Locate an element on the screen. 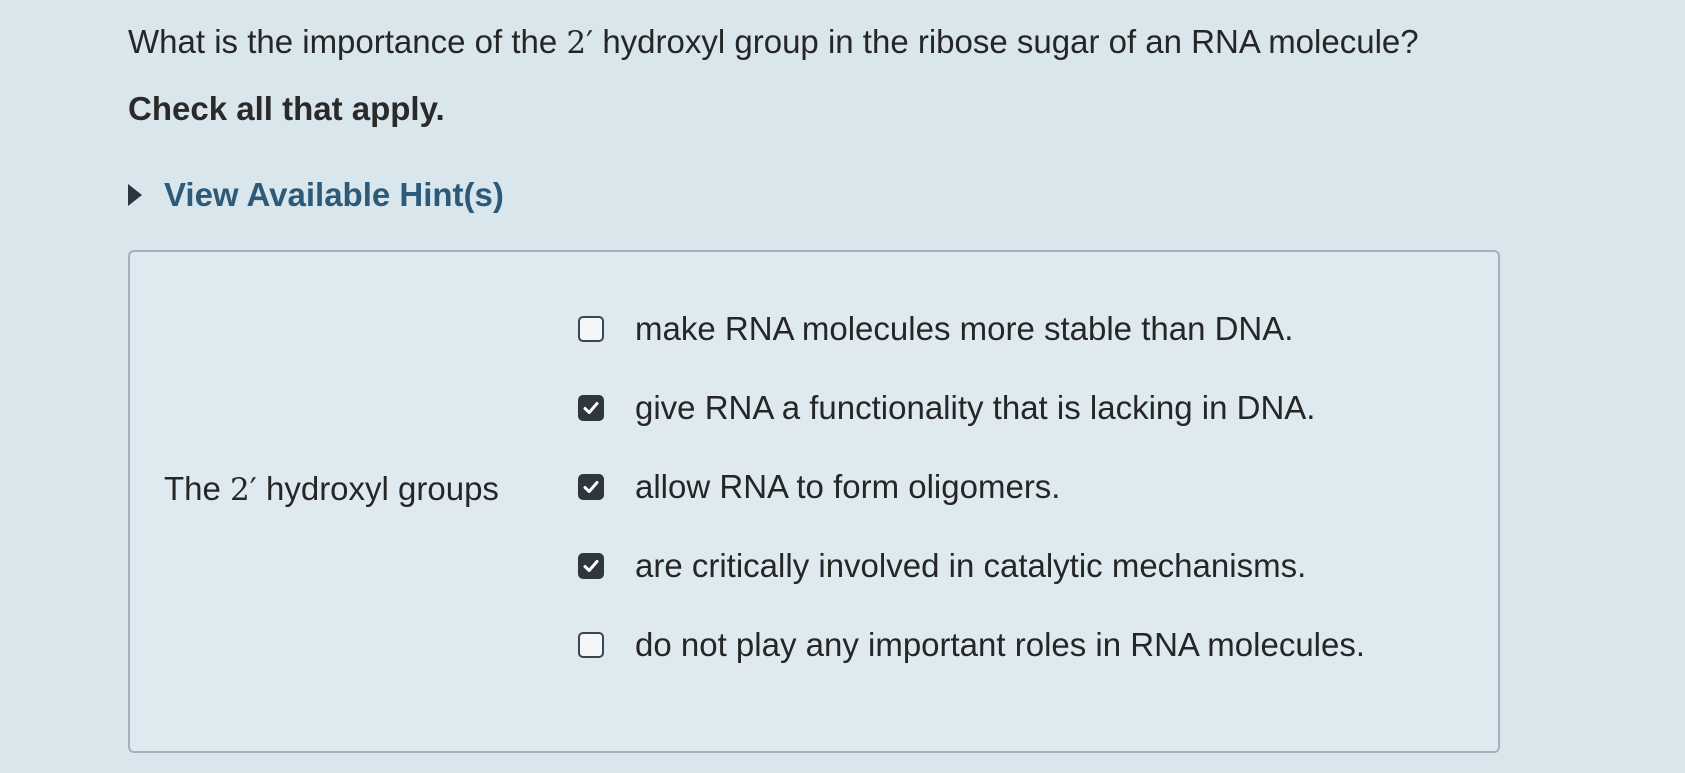 This screenshot has width=1685, height=773. option-0: make RNA molecules more stable than DNA. is located at coordinates (935, 329).